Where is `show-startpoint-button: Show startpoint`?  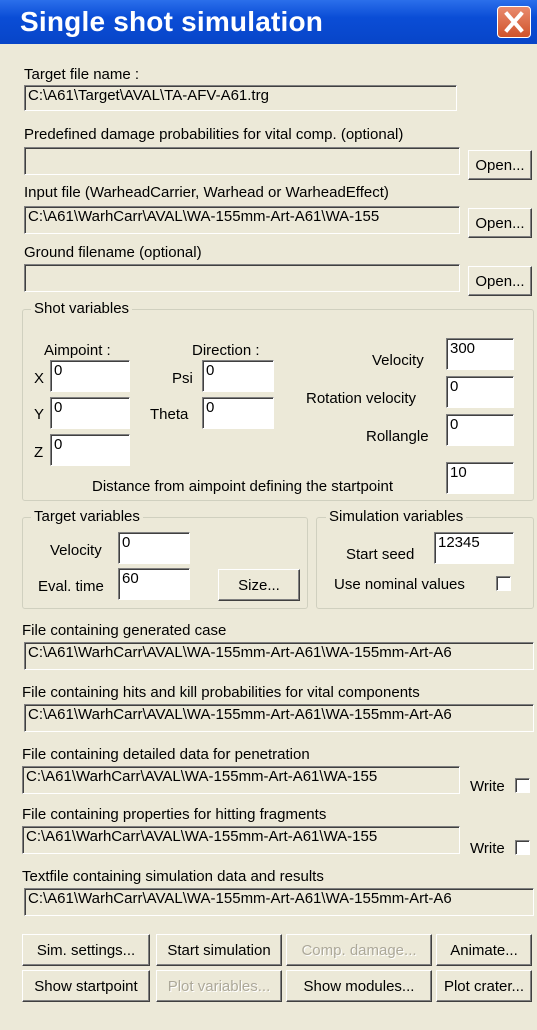 show-startpoint-button: Show startpoint is located at coordinates (86, 986).